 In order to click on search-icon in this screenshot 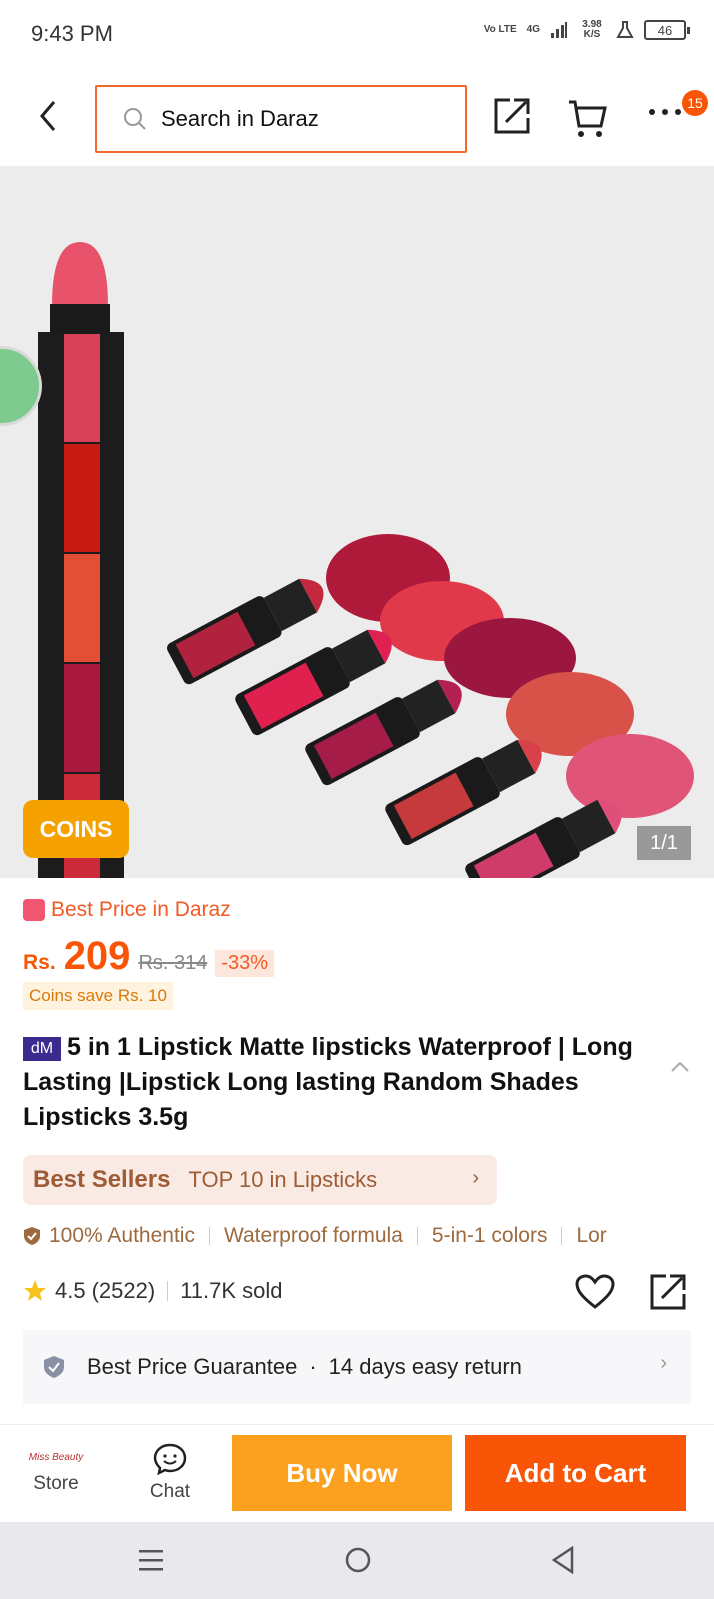, I will do `click(135, 119)`.